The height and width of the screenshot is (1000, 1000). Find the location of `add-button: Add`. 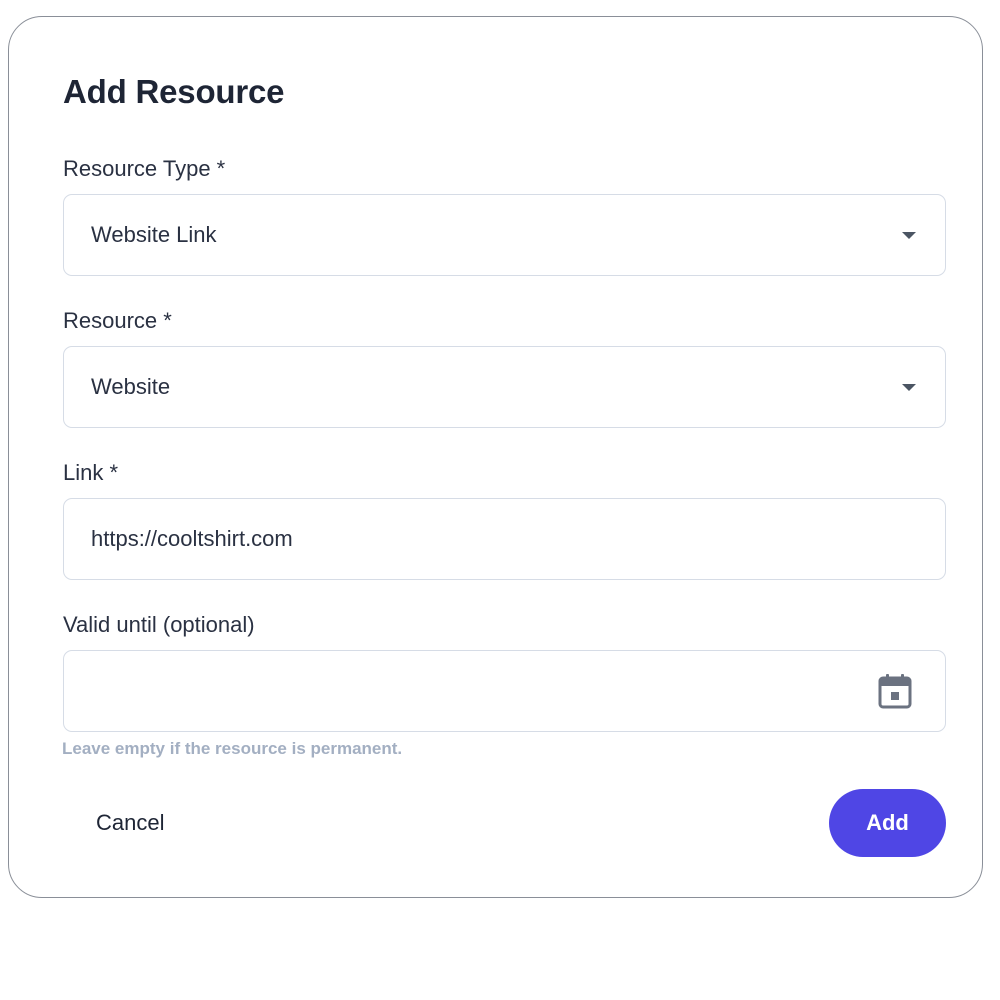

add-button: Add is located at coordinates (887, 823).